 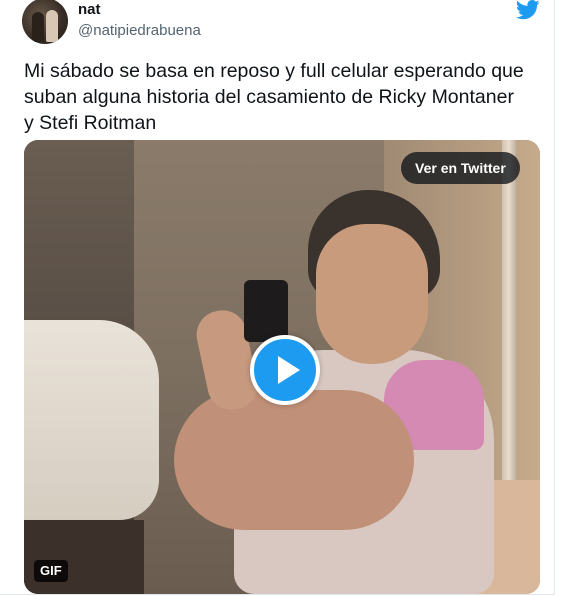 What do you see at coordinates (91, 420) in the screenshot?
I see `media-person-left` at bounding box center [91, 420].